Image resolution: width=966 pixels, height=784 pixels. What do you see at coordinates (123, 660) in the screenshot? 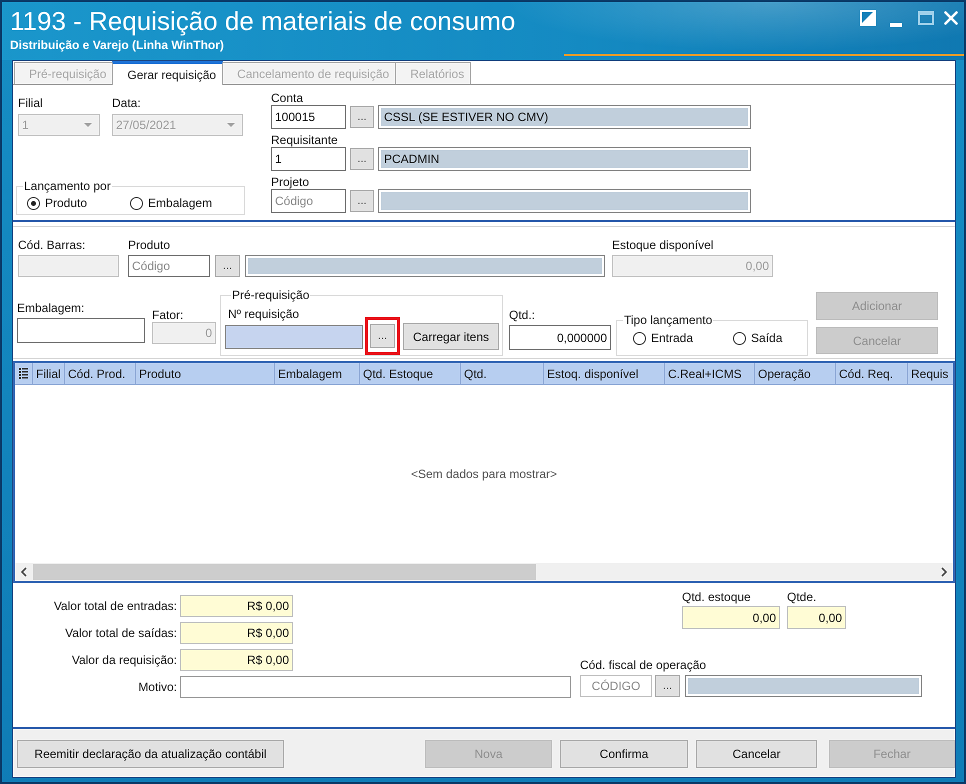
I see `field-label: Valor da requisição:` at bounding box center [123, 660].